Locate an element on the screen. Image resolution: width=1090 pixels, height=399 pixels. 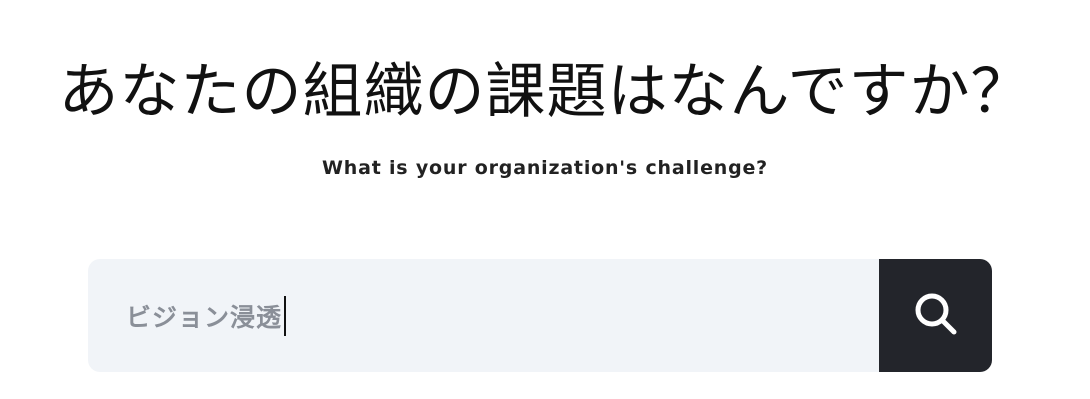
search-input-value: ビジョン浸透 is located at coordinates (204, 317).